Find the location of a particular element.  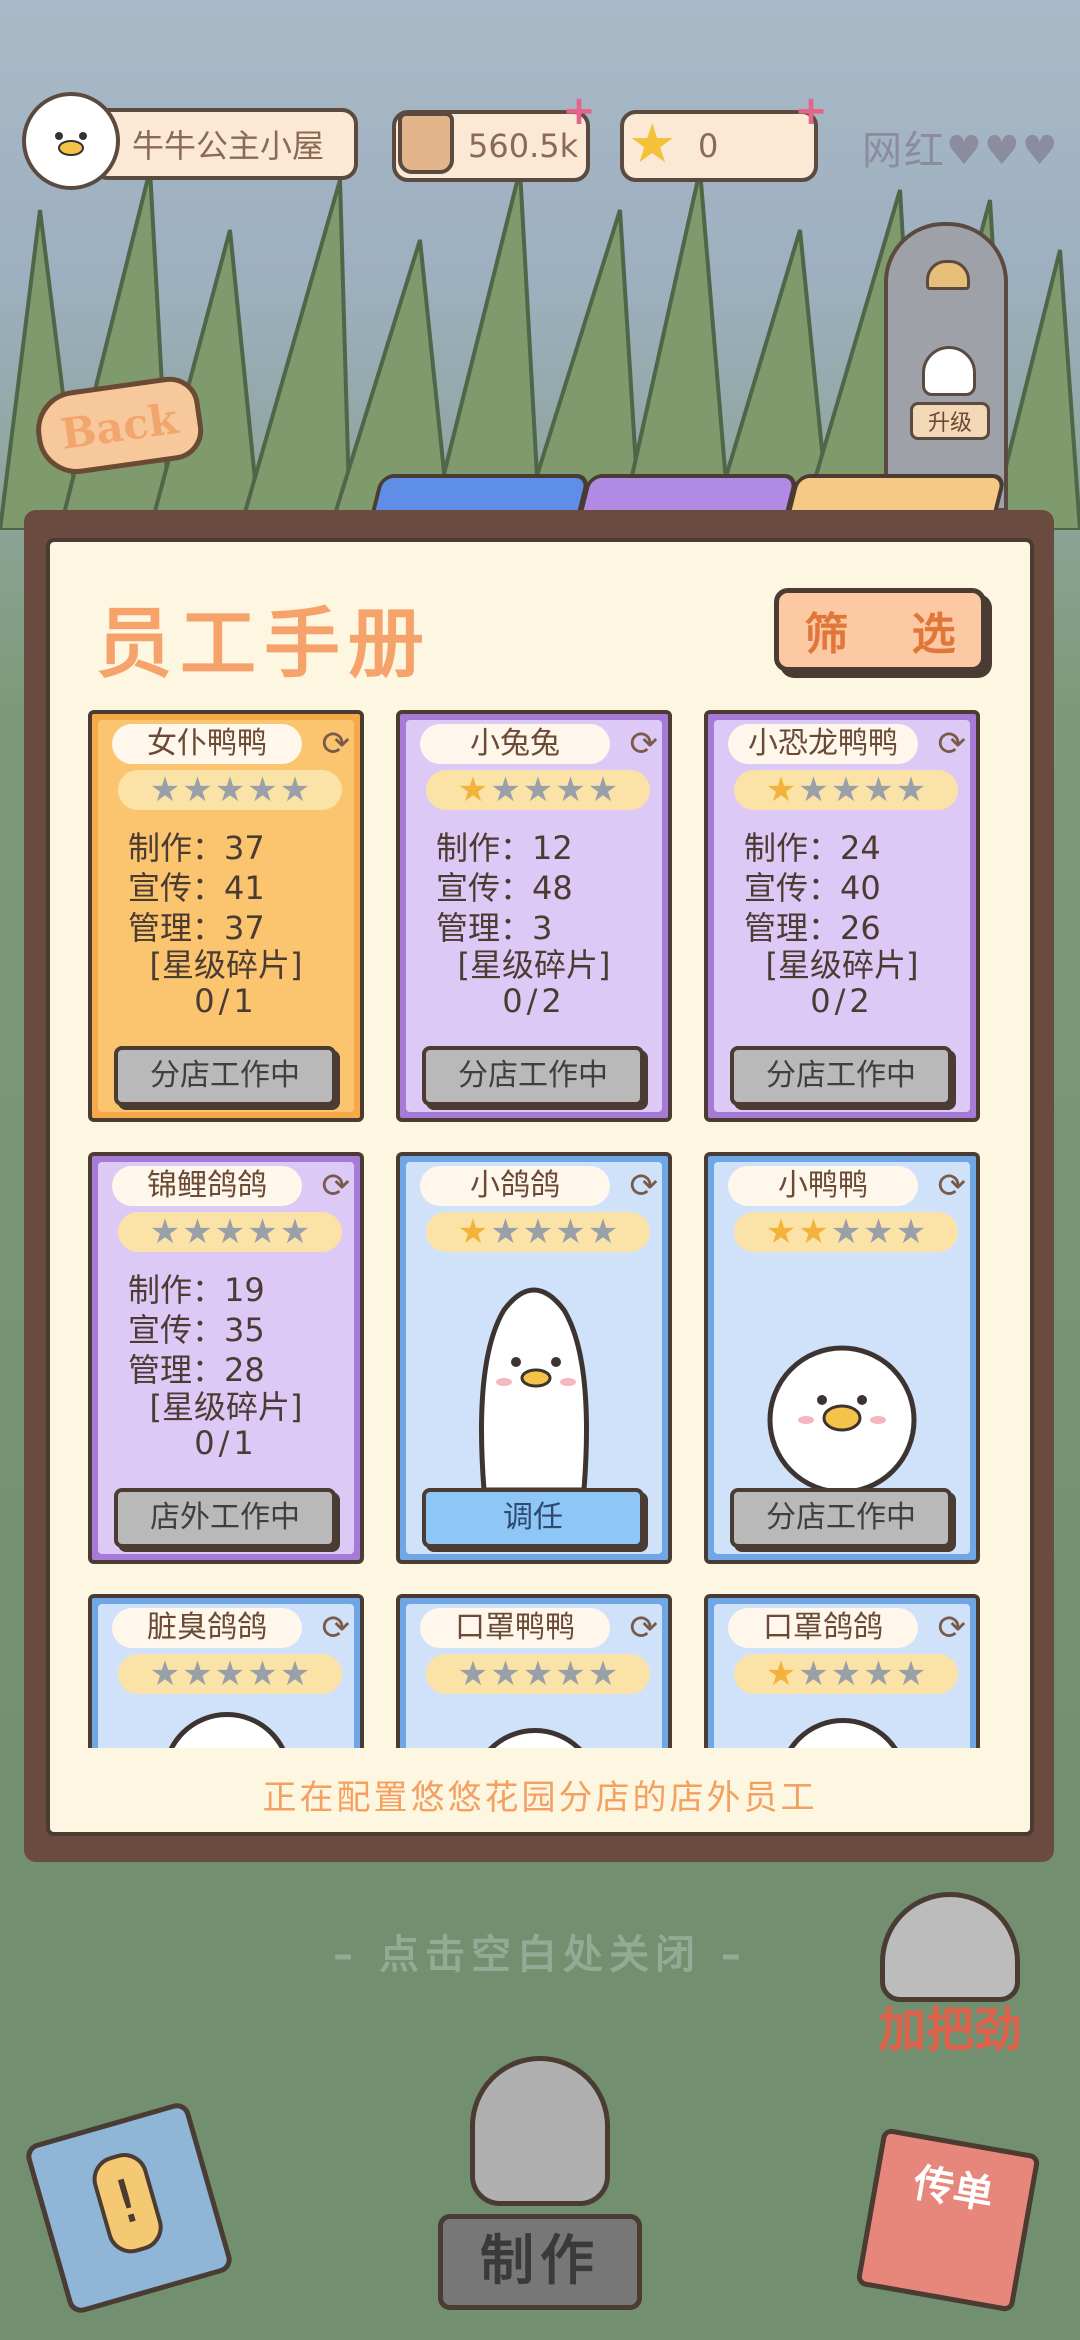

stat-make: 12 is located at coordinates (552, 848).